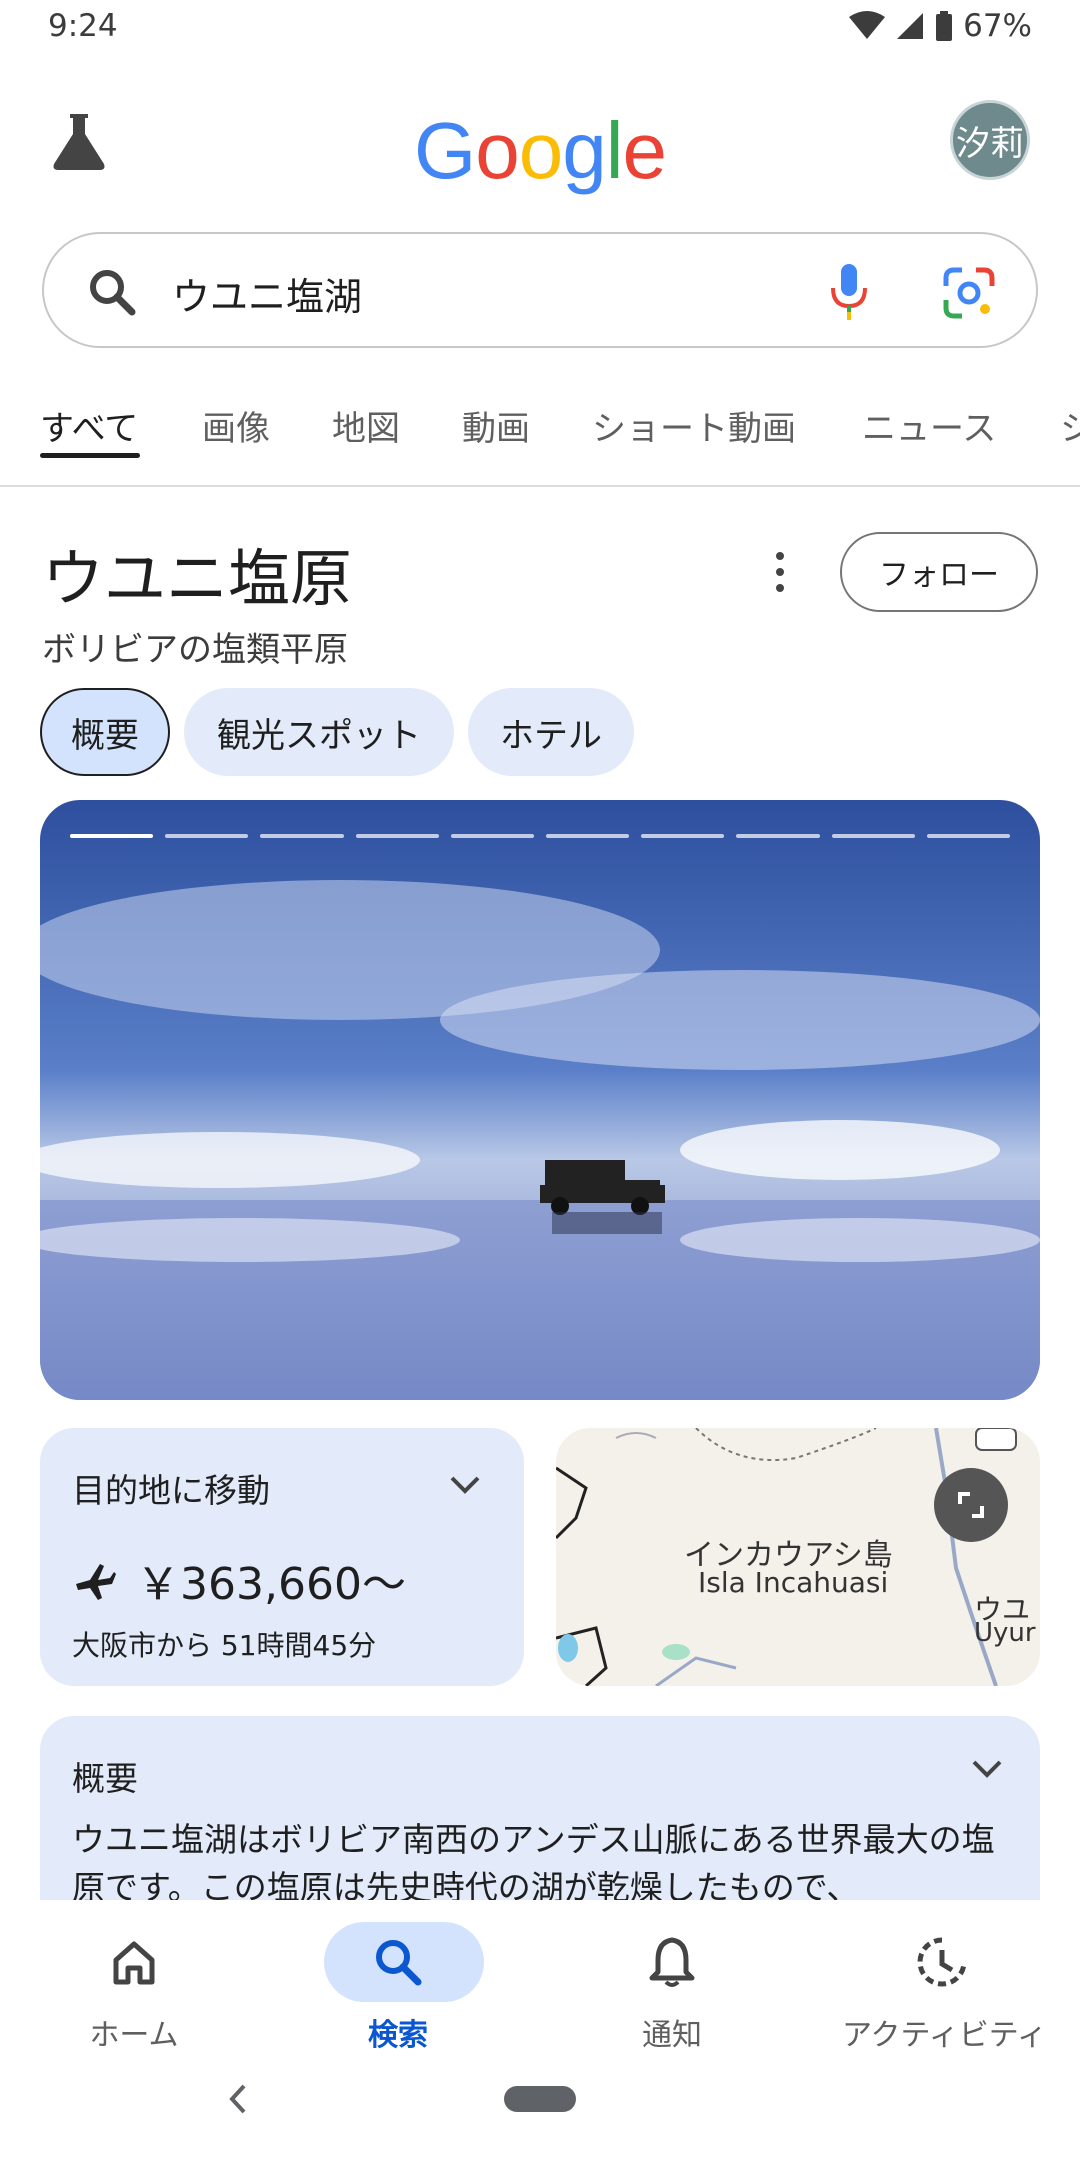 This screenshot has width=1080, height=2160. I want to click on nav-activity-label: アクティビティ, so click(944, 2035).